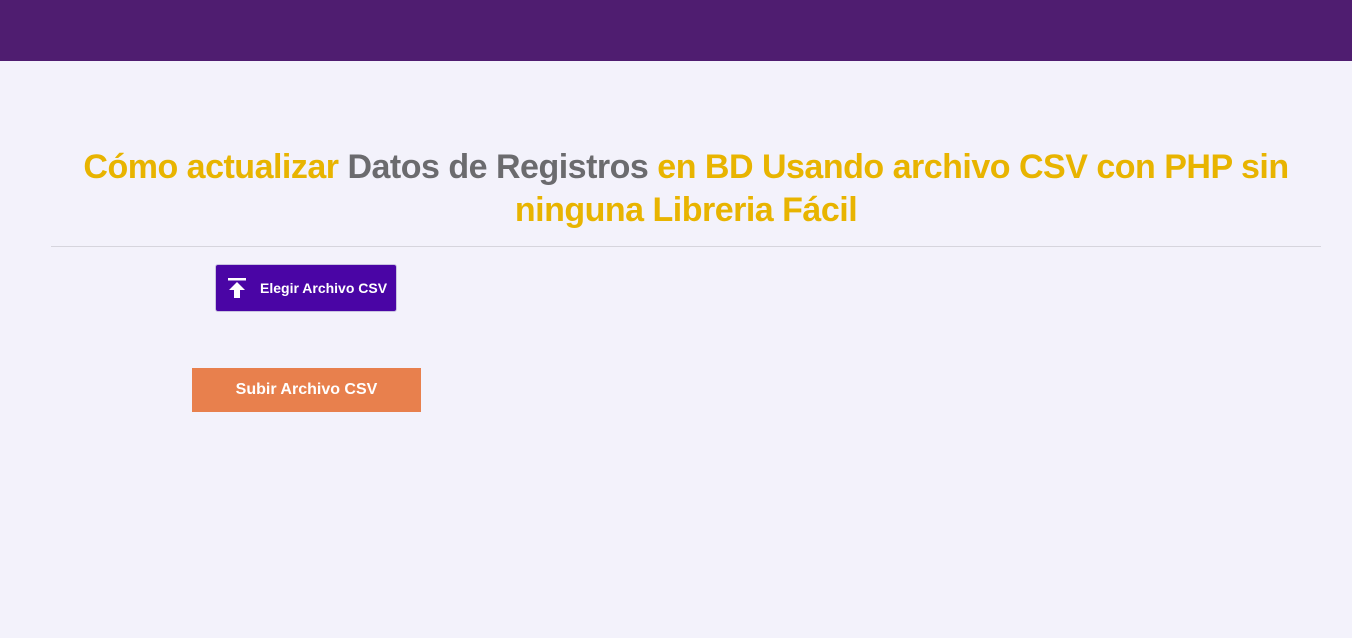  Describe the element at coordinates (498, 167) in the screenshot. I see `title-part-2: Datos de Registros` at that location.